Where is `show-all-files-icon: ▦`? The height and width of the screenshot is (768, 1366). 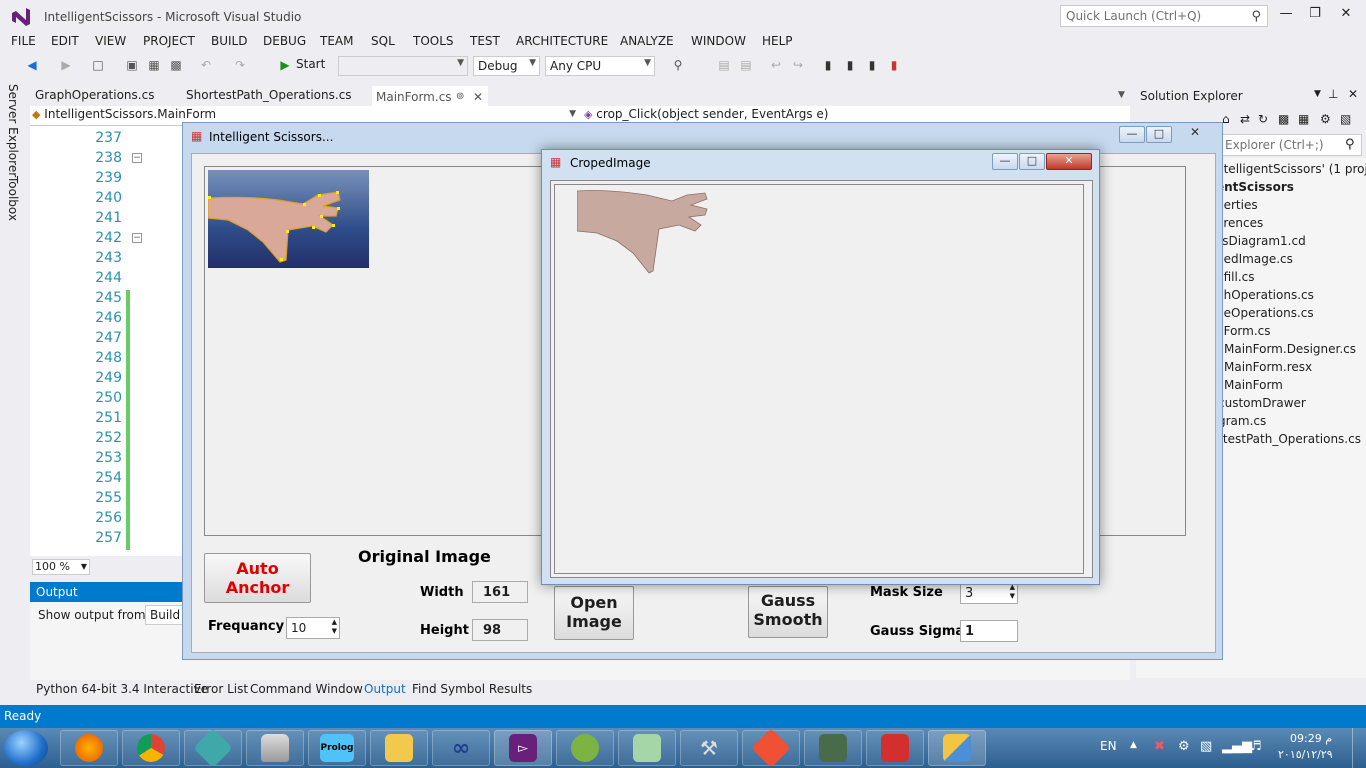 show-all-files-icon: ▦ is located at coordinates (1303, 119).